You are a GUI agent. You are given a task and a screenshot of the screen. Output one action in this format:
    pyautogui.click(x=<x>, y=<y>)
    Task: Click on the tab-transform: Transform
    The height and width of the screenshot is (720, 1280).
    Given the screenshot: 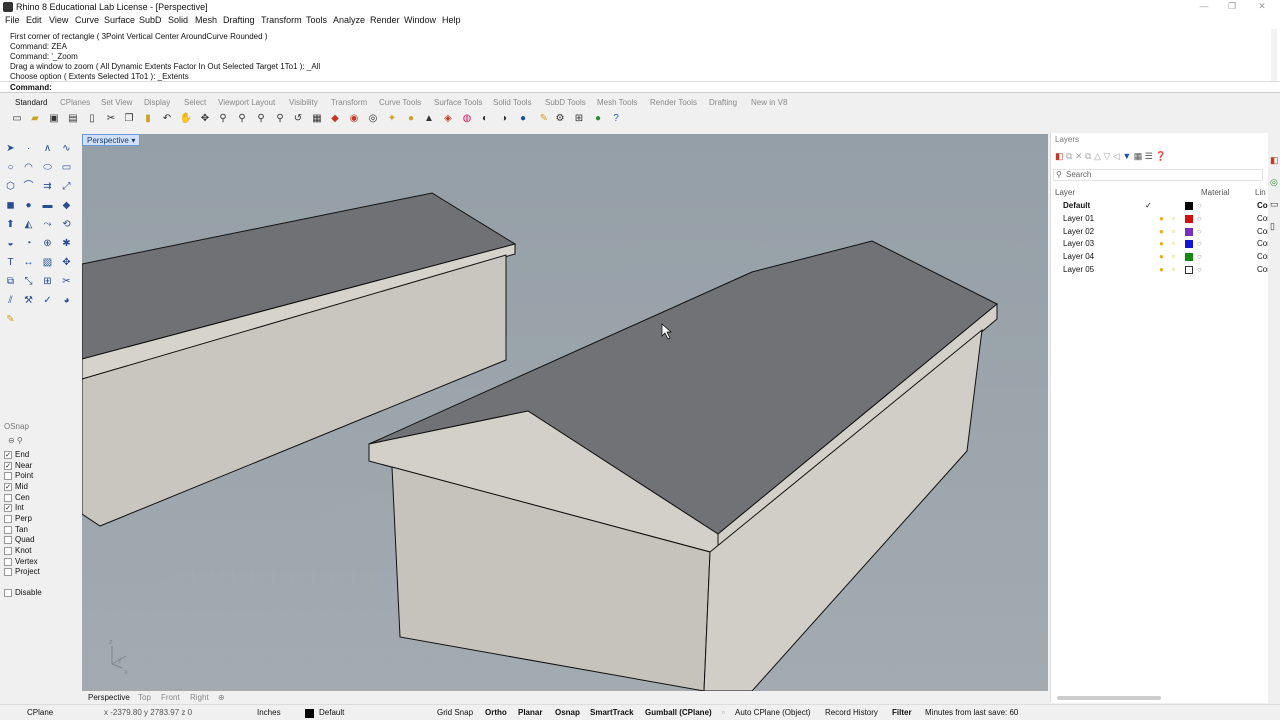 What is the action you would take?
    pyautogui.click(x=349, y=102)
    